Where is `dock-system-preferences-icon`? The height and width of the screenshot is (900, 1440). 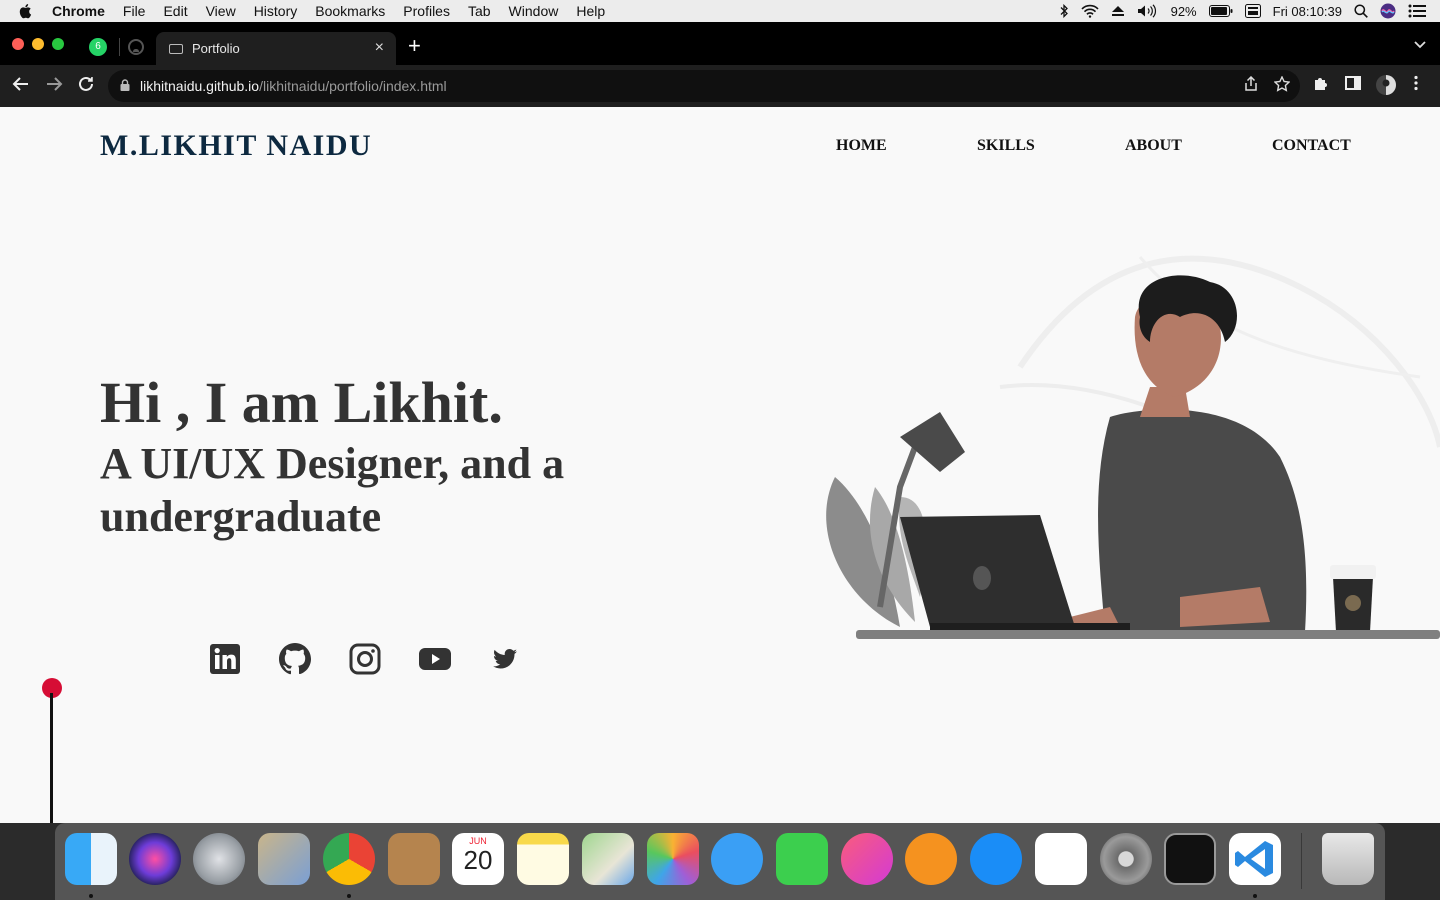
dock-system-preferences-icon is located at coordinates (1126, 859).